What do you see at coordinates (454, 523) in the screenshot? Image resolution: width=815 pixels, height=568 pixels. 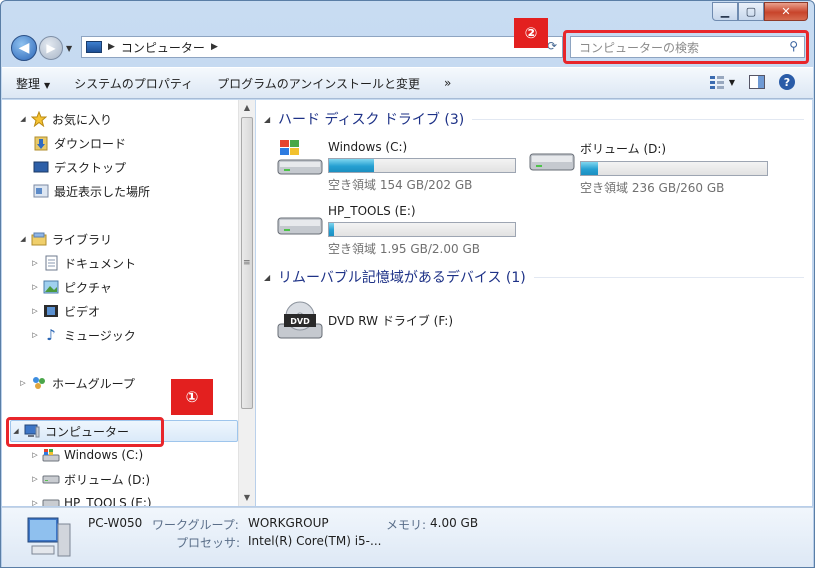 I see `memory-value: 4.00 GB` at bounding box center [454, 523].